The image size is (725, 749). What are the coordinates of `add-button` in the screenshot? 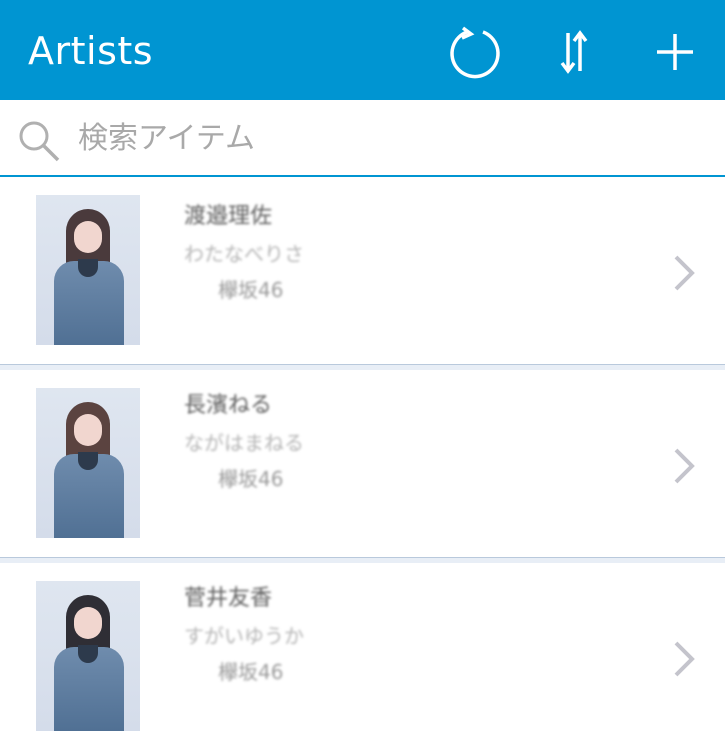 It's located at (675, 52).